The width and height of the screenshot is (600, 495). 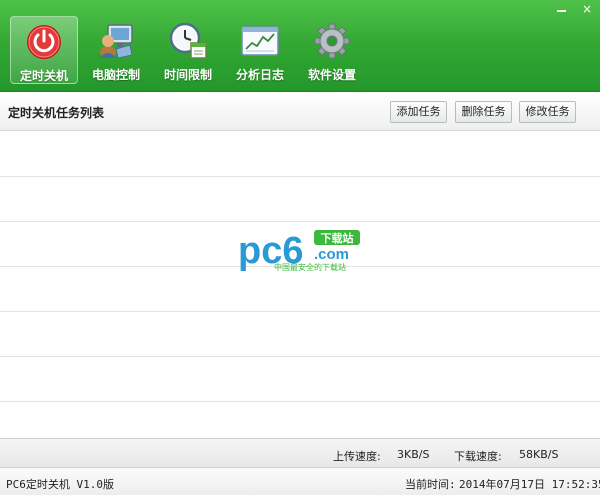 What do you see at coordinates (331, 75) in the screenshot?
I see `toolbar-item-label: 软件设置` at bounding box center [331, 75].